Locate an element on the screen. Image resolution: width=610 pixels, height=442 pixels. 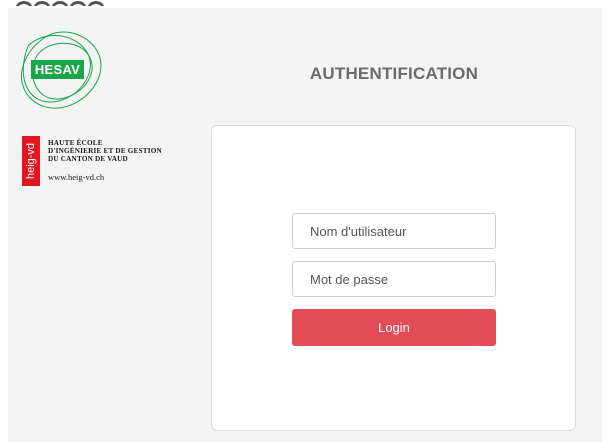
password-input is located at coordinates (394, 279).